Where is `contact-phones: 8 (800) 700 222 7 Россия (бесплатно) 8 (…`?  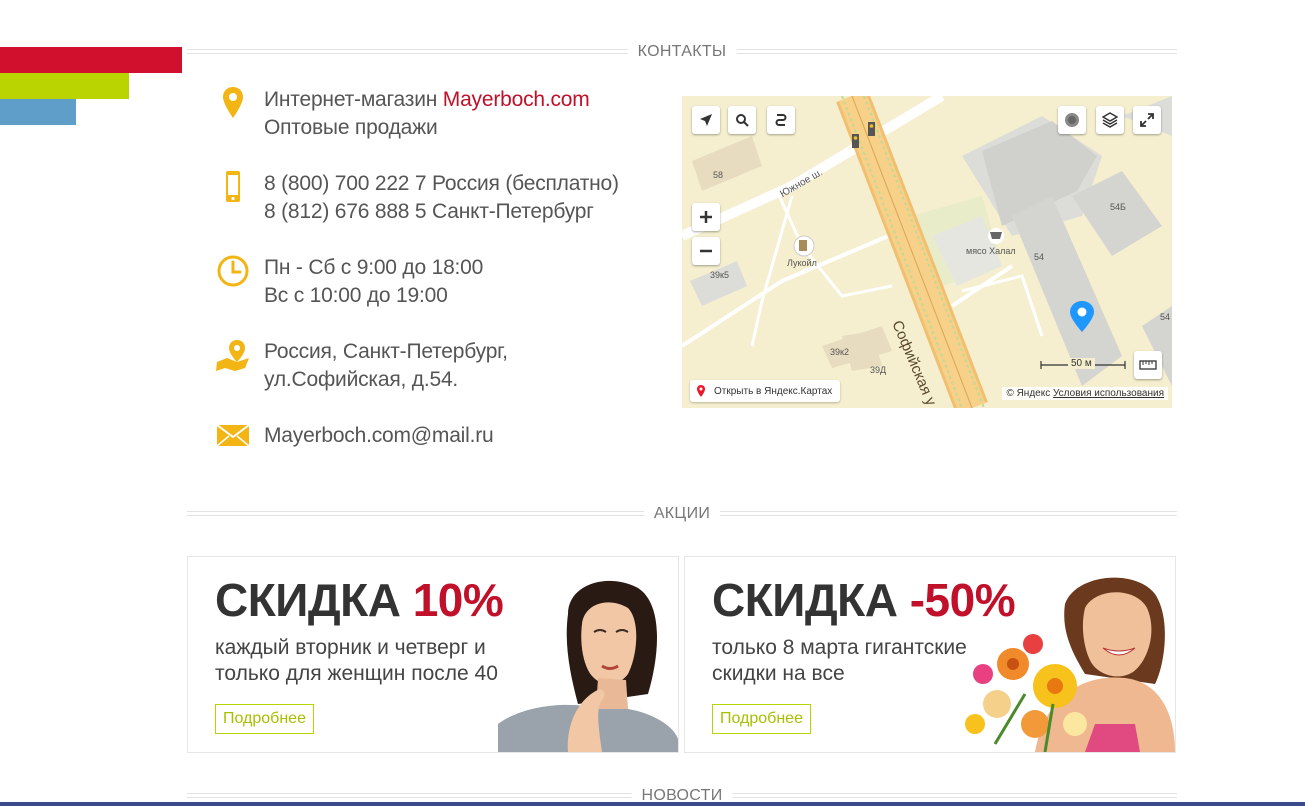 contact-phones: 8 (800) 700 222 7 Россия (бесплатно) 8 (… is located at coordinates (416, 198).